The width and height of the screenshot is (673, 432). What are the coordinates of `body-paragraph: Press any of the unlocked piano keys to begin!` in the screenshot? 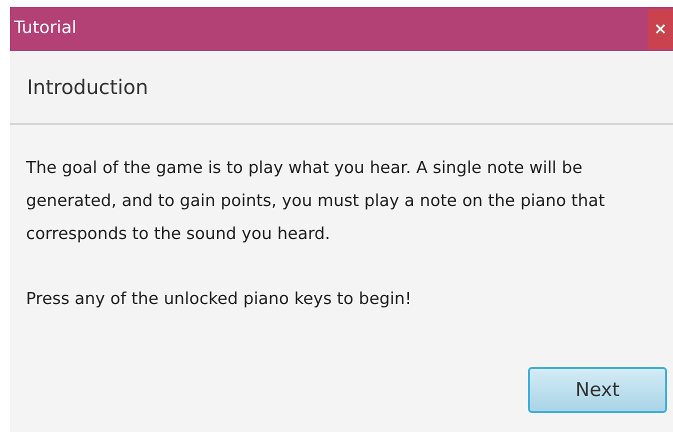 It's located at (219, 299).